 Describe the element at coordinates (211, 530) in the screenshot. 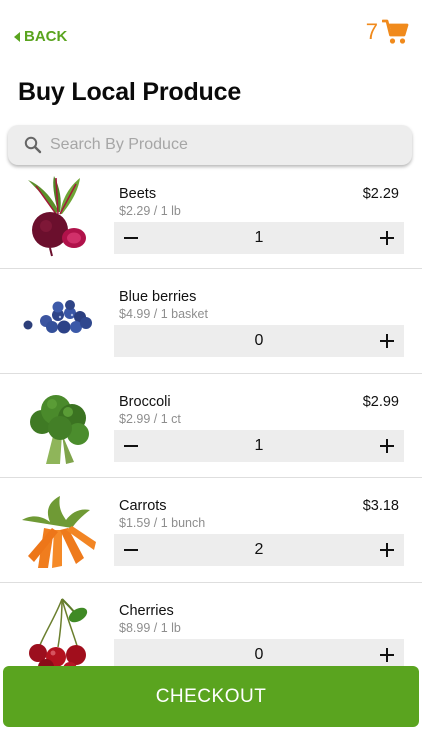

I see `product-row-carrots: Carrots $1.59 / 1 bunch $3.18 2` at that location.